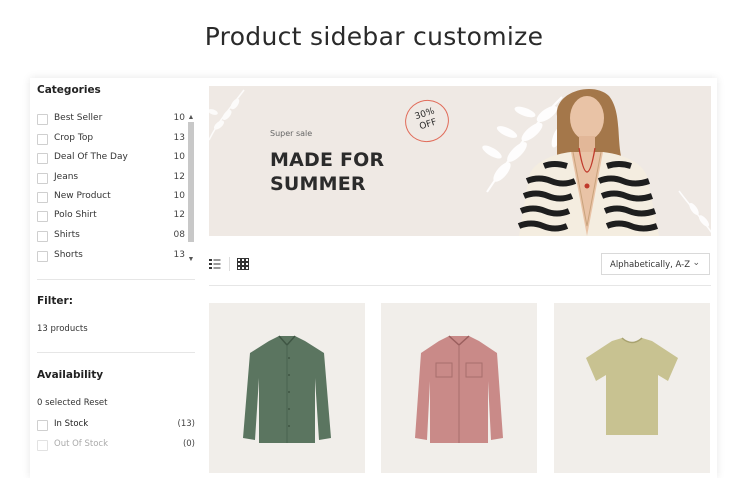  I want to click on product-count: 13 products, so click(62, 329).